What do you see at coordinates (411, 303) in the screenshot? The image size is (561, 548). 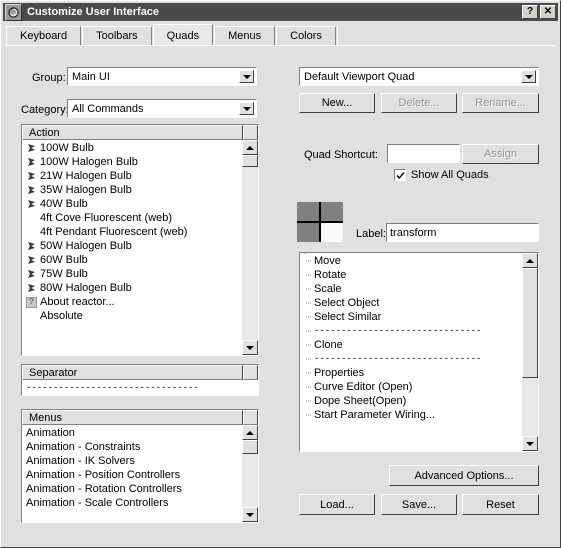 I see `quad-menu-item: Select Object` at bounding box center [411, 303].